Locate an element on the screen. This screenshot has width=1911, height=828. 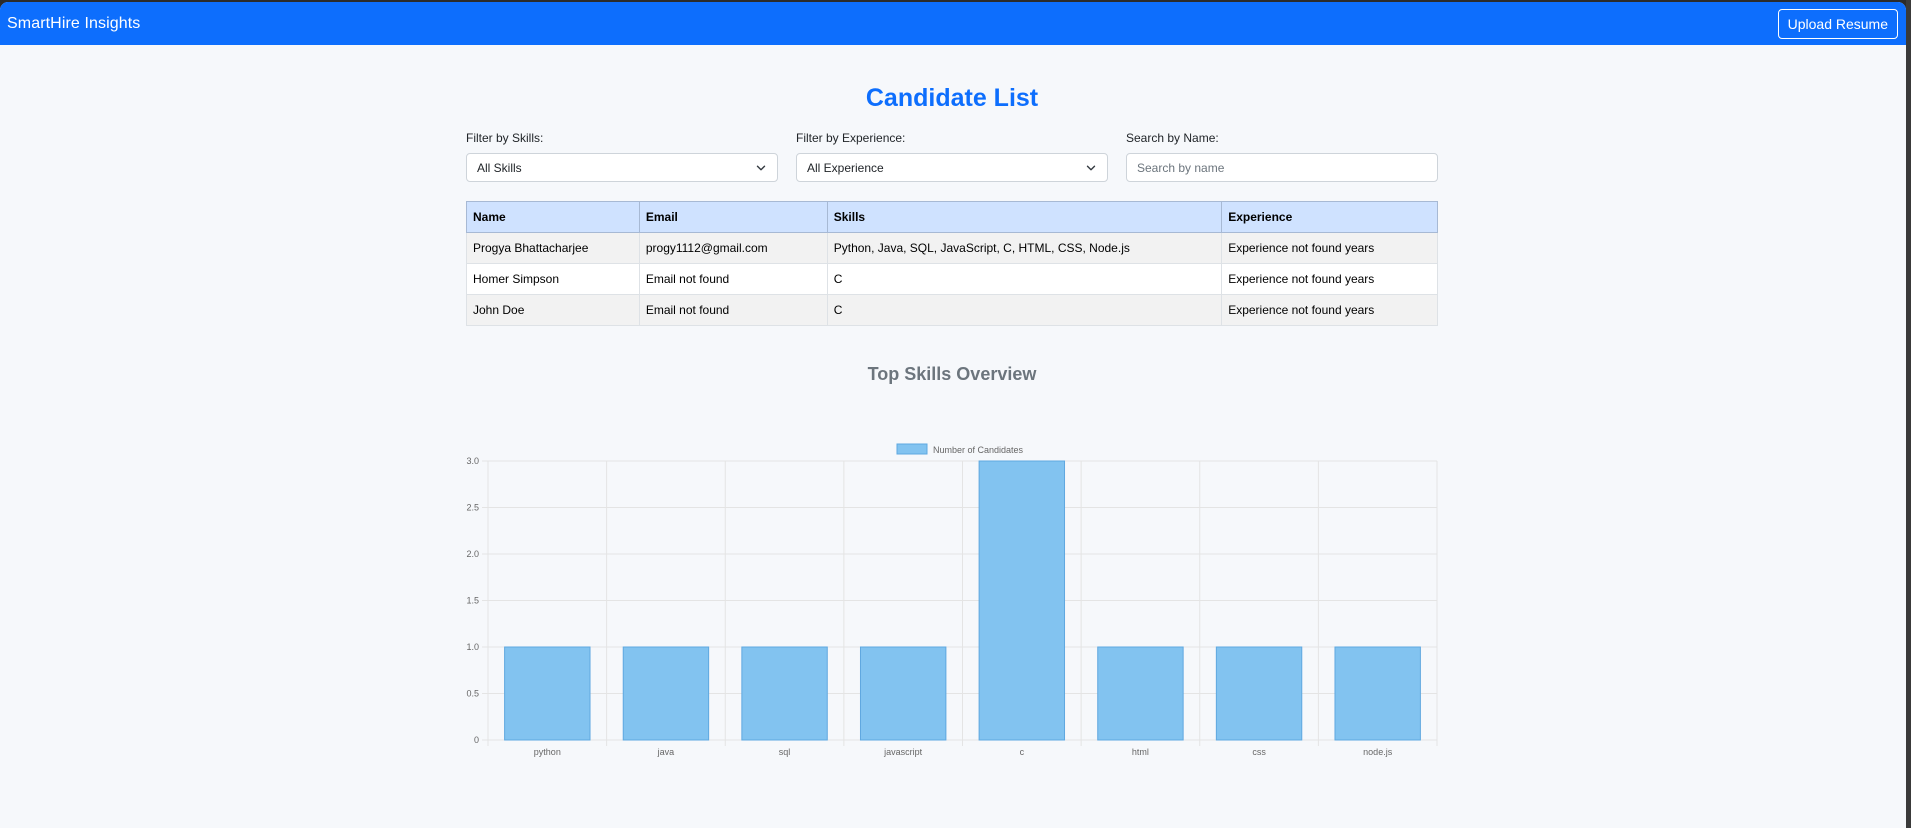
skills-select: All Skills is located at coordinates (622, 167).